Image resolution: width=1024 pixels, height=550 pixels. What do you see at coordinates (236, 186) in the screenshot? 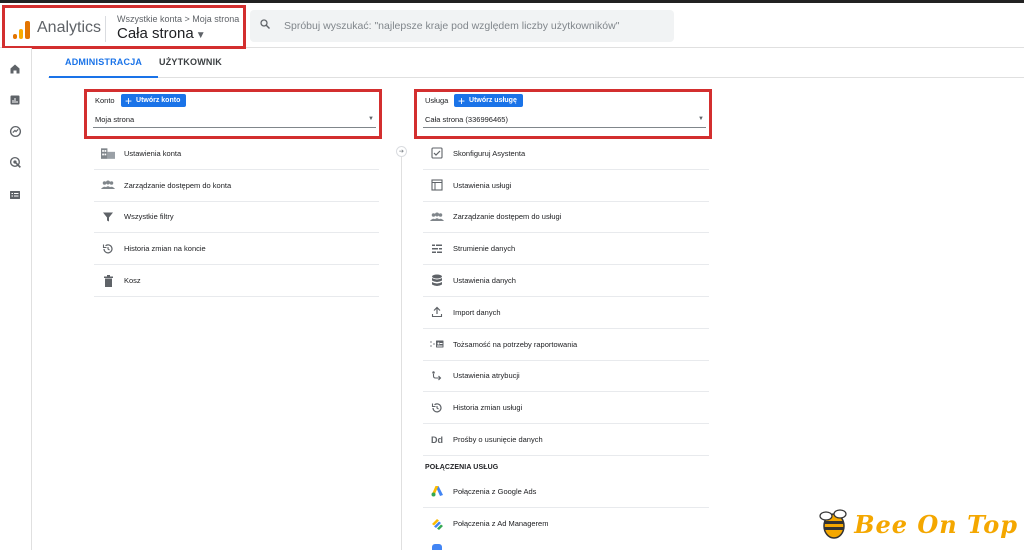
I see `menu-item-account-access: Zarządzanie dostępem do konta` at bounding box center [236, 186].